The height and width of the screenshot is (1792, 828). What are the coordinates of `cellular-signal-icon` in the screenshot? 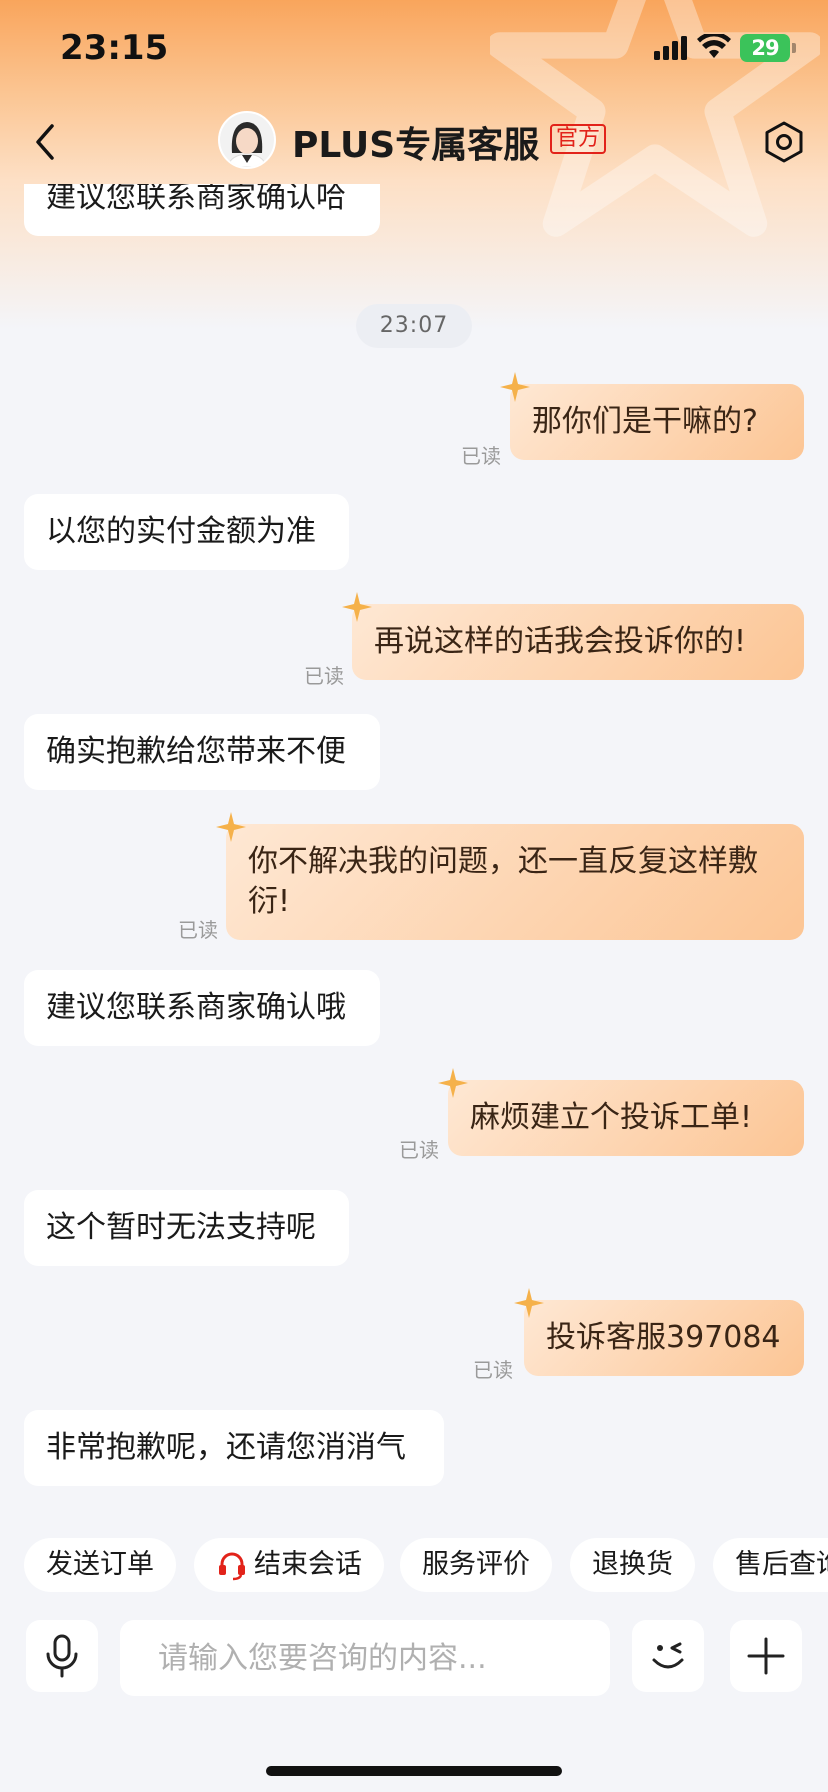 It's located at (670, 48).